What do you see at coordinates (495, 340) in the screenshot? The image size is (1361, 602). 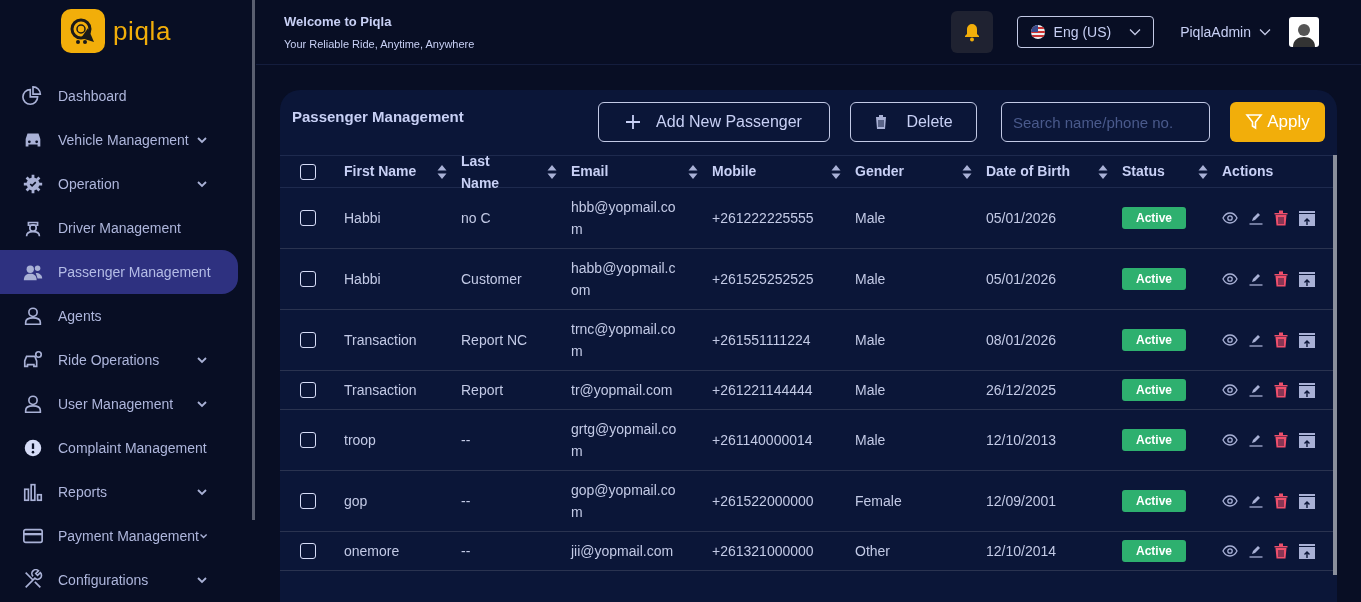 I see `table-cell-text: Report NC` at bounding box center [495, 340].